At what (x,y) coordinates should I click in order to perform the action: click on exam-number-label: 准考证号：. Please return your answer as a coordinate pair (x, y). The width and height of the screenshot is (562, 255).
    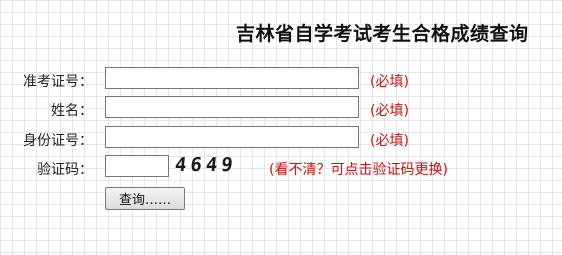
    Looking at the image, I should click on (58, 82).